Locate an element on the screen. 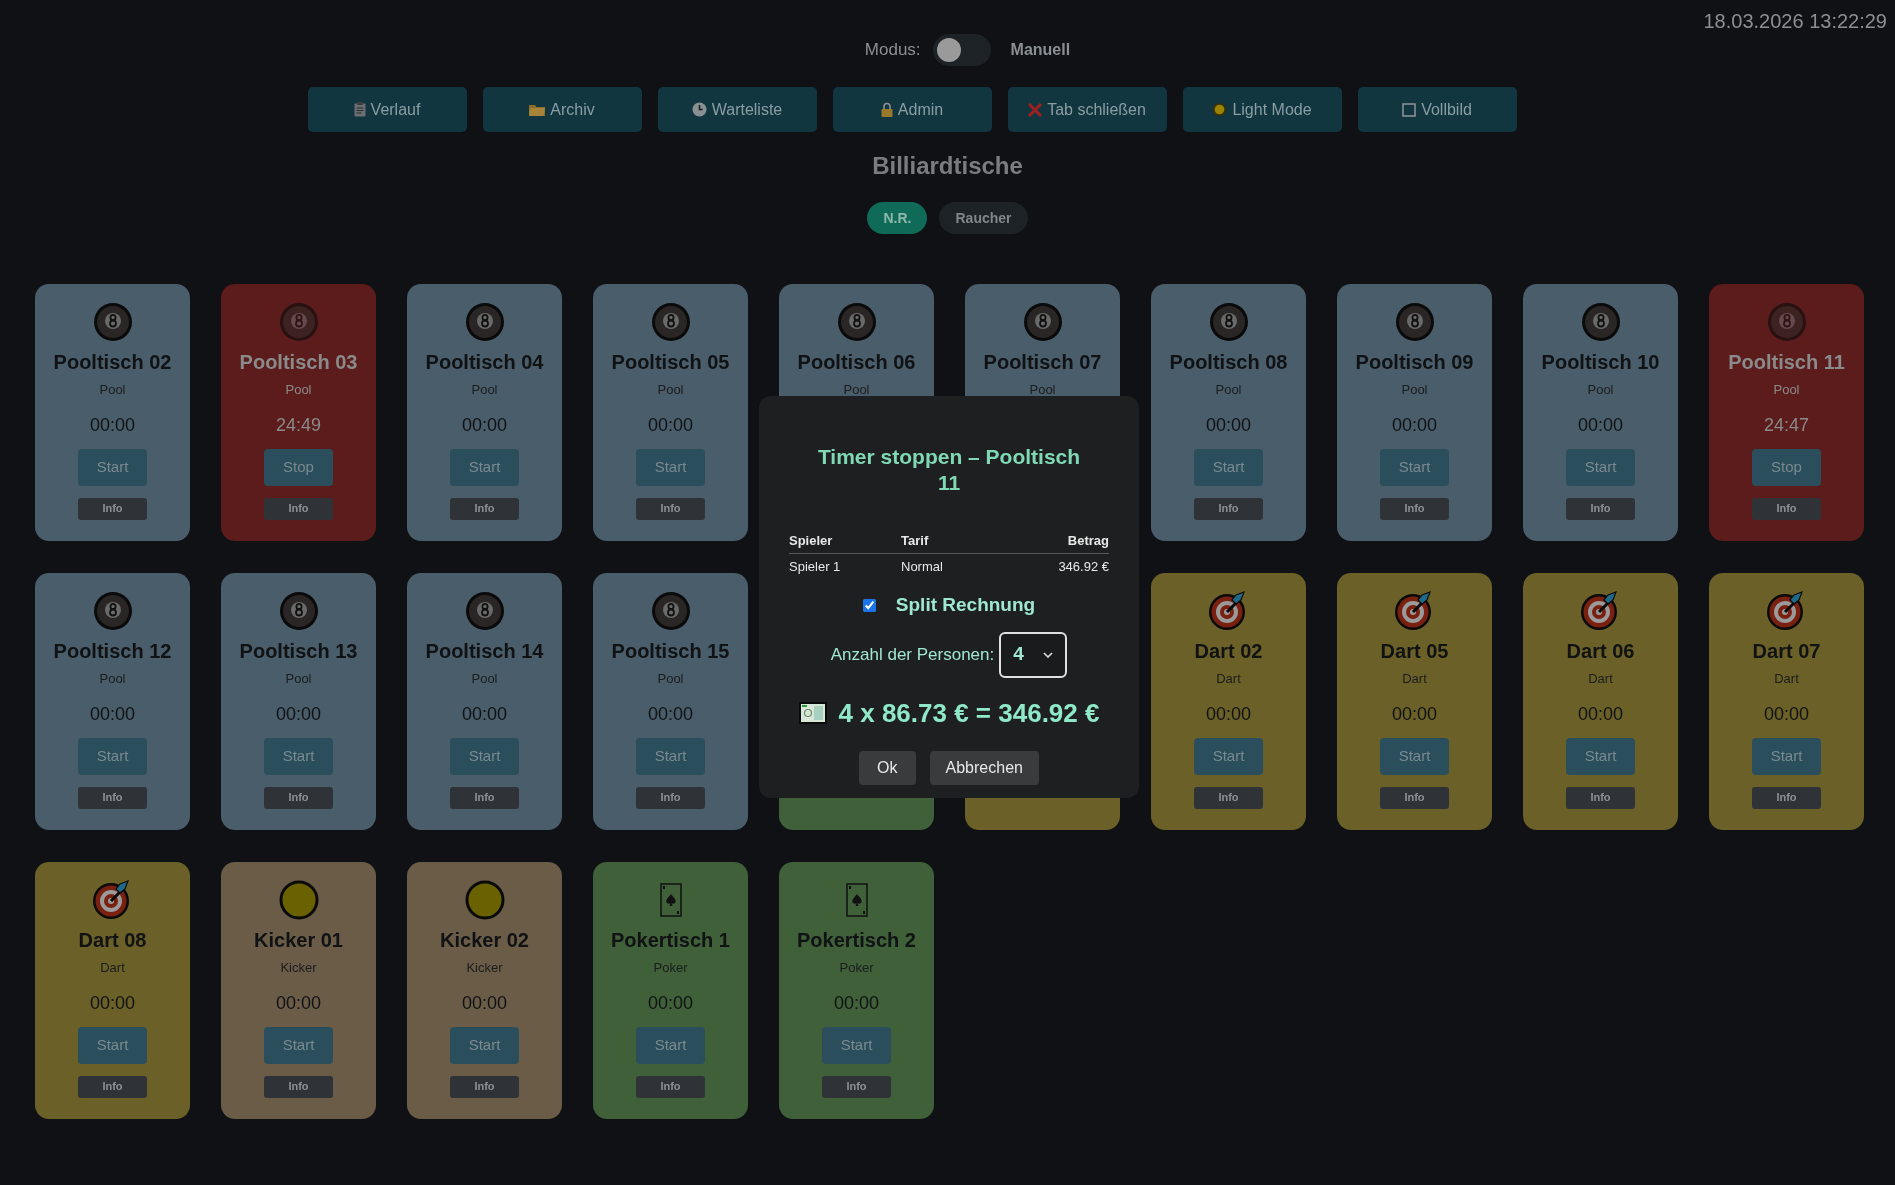 The image size is (1895, 1185). persons-select: 4 is located at coordinates (1033, 654).